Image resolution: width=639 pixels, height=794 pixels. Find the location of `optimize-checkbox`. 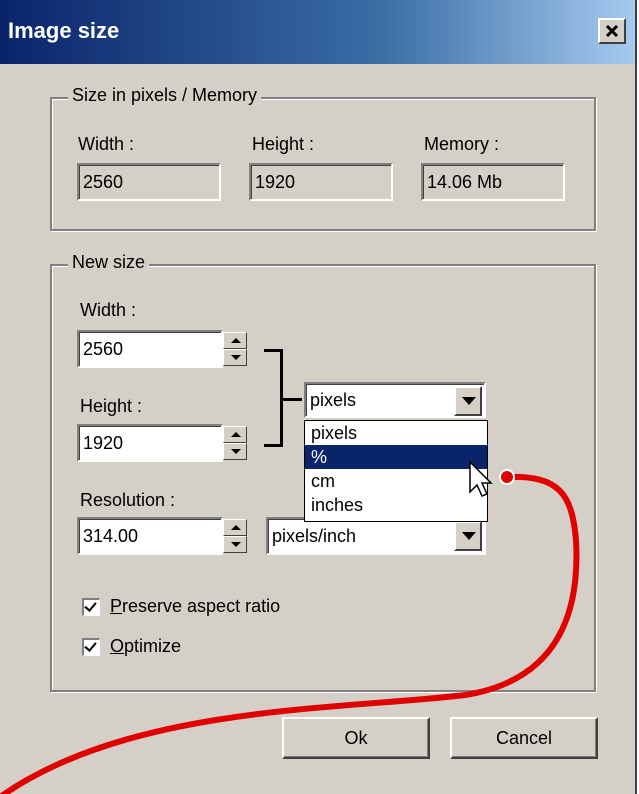

optimize-checkbox is located at coordinates (91, 647).